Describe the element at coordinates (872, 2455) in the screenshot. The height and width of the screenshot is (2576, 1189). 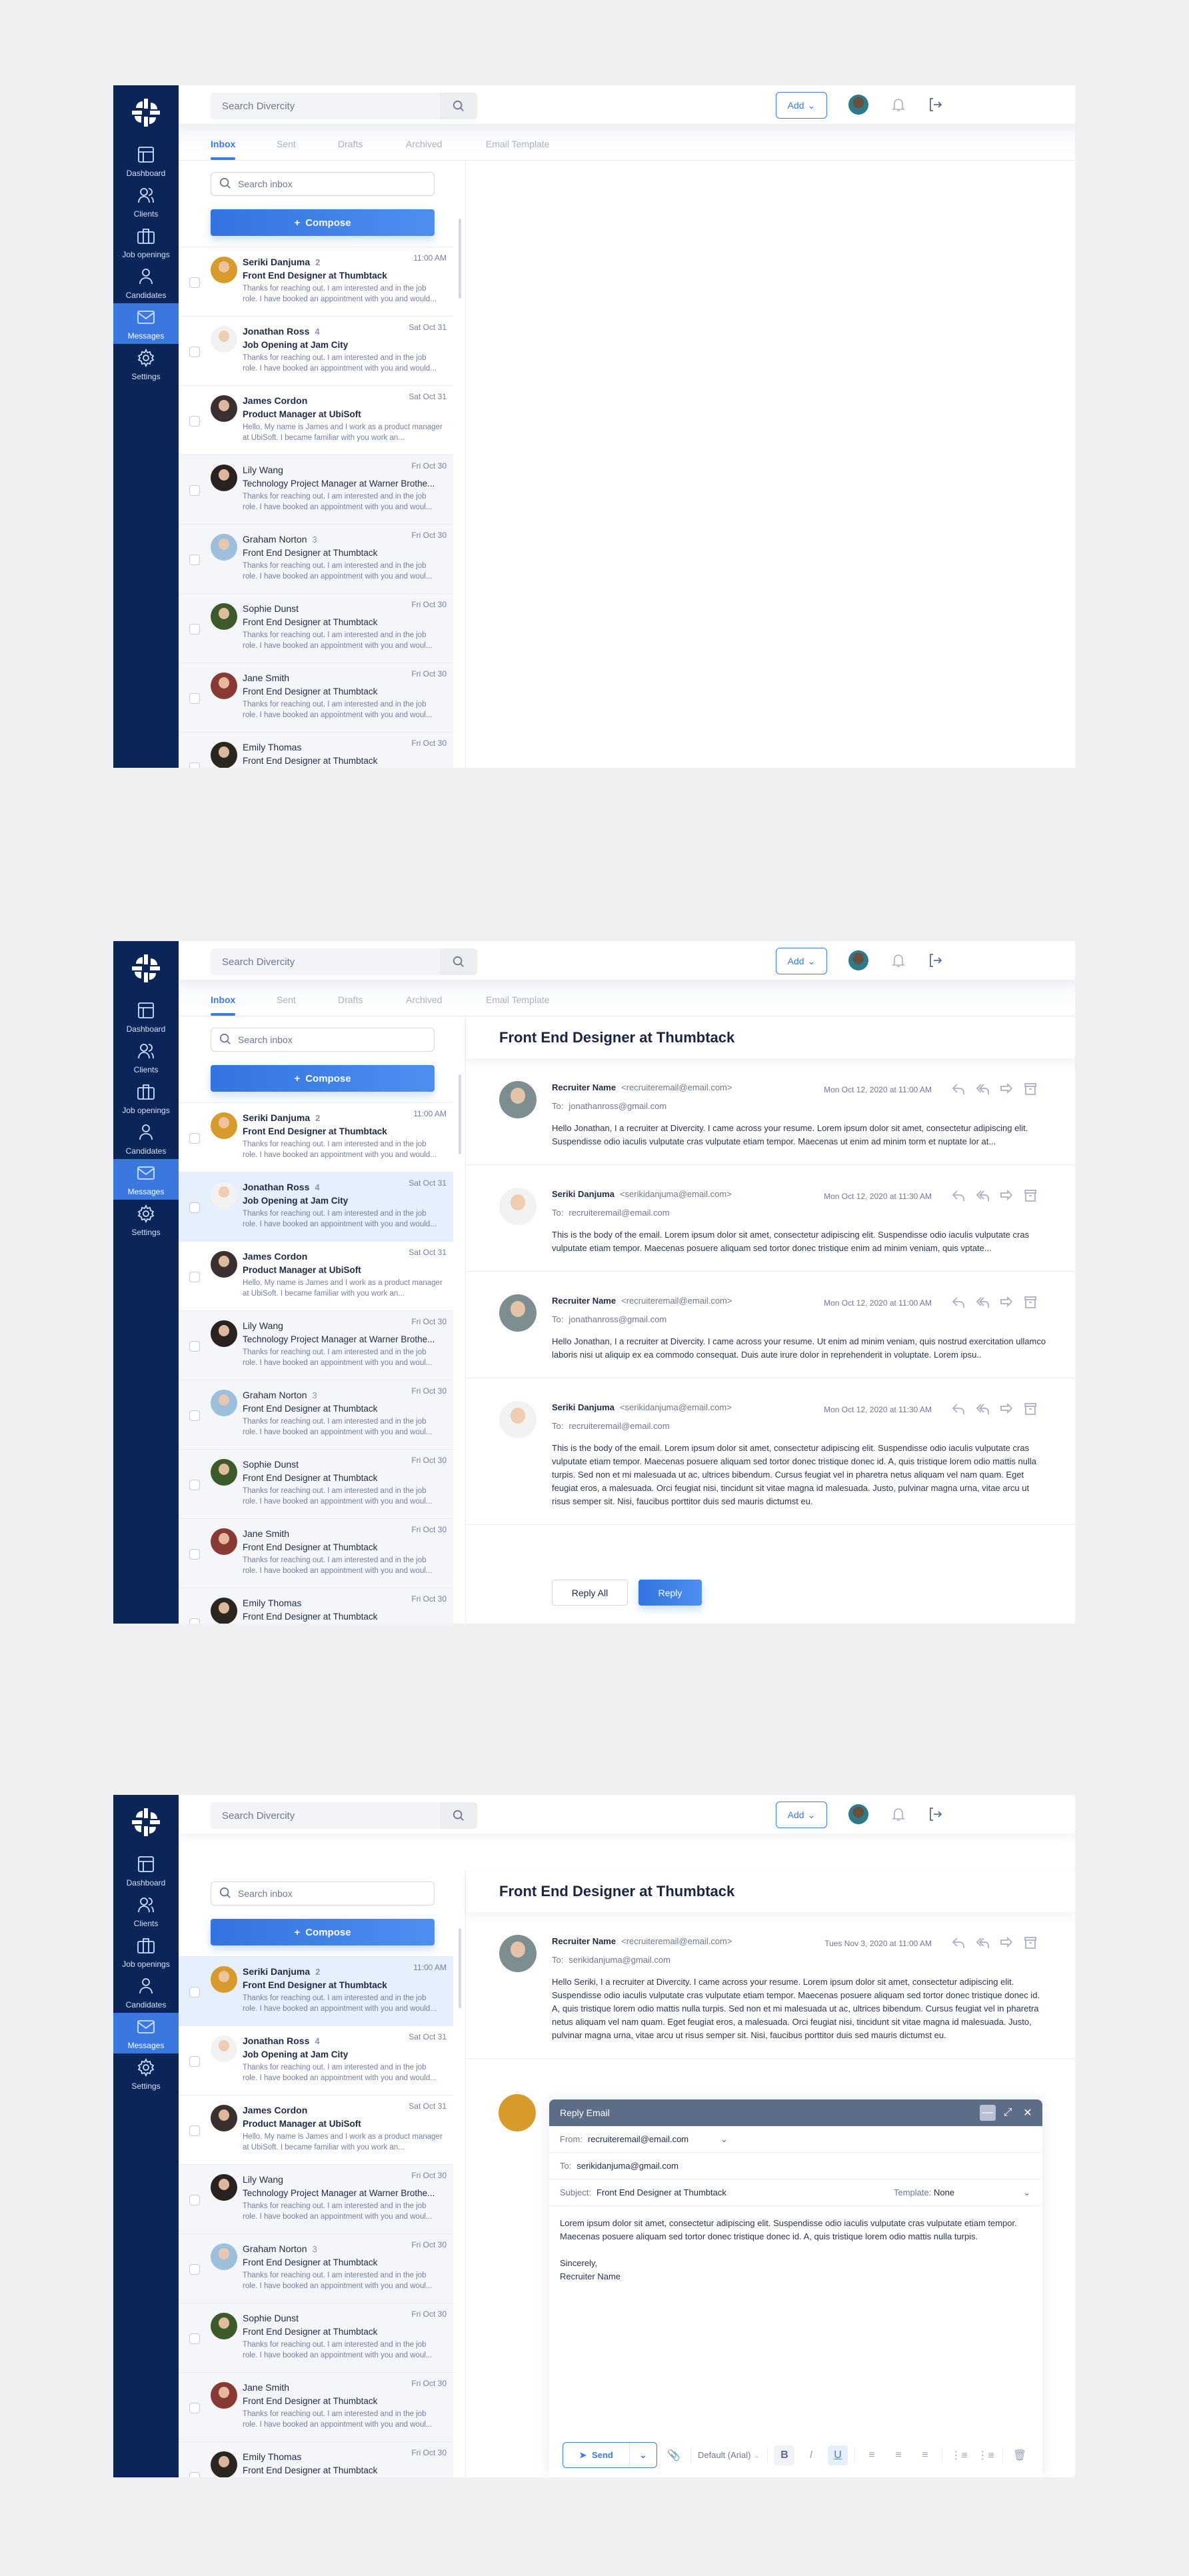
I see `align-left-icon: ≡` at that location.